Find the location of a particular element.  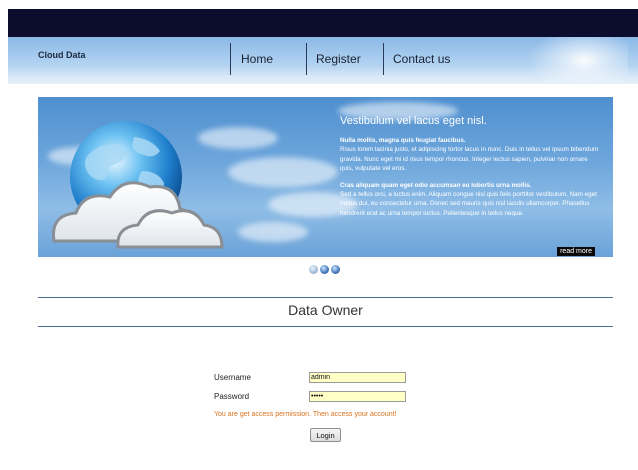

header-clouds is located at coordinates (323, 75).